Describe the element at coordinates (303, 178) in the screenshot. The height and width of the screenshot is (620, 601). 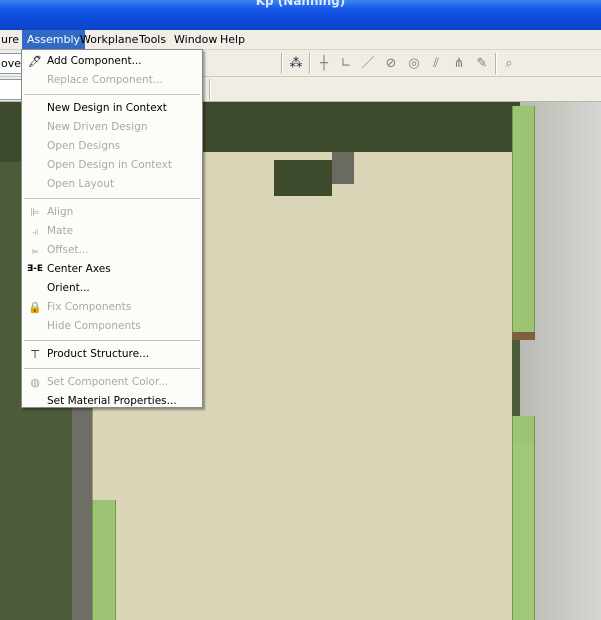
I see `part-slot` at that location.